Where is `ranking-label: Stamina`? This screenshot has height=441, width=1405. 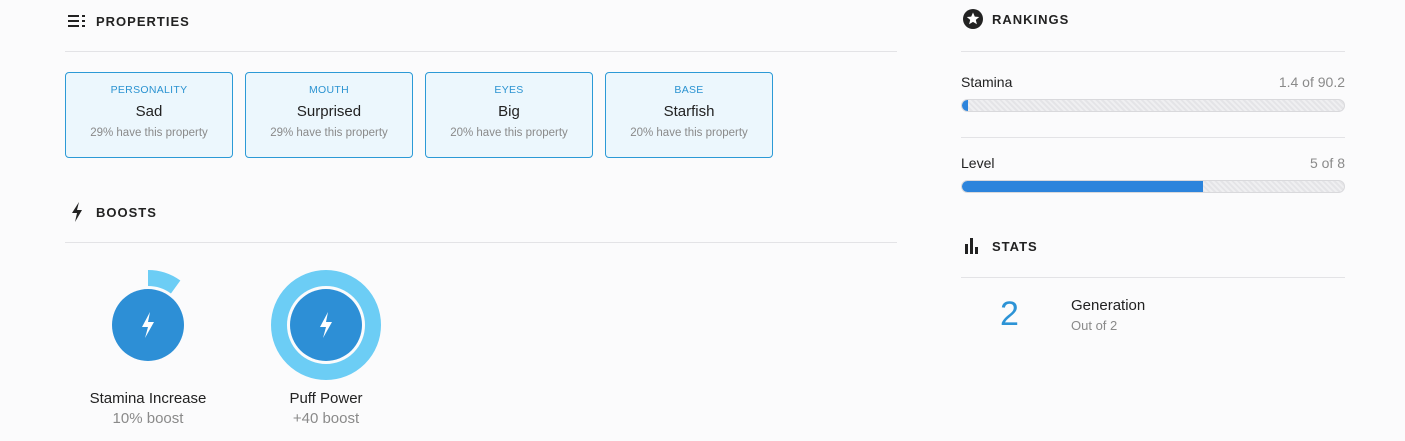 ranking-label: Stamina is located at coordinates (987, 82).